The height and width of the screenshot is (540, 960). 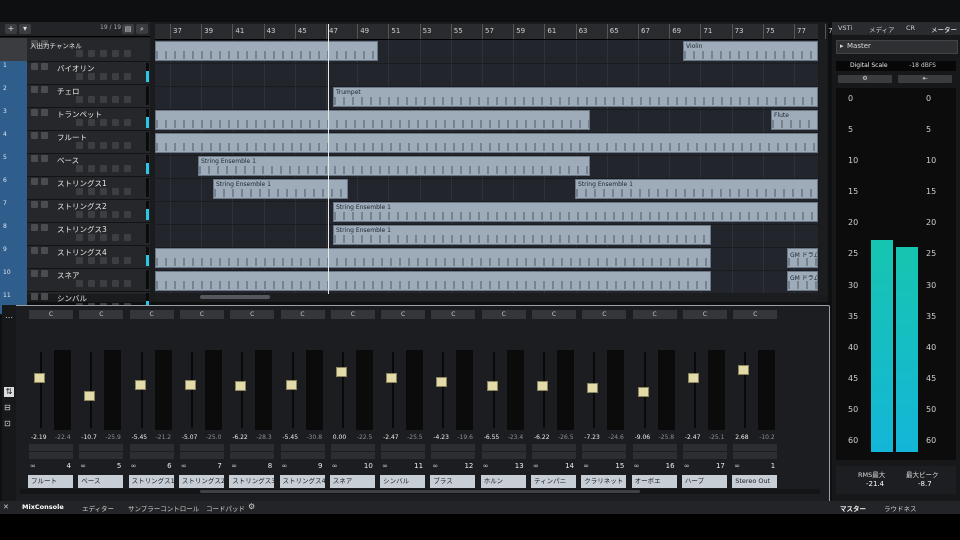 I want to click on channel-strip: C -2.19 -22.4 ∞ 4 フルート, so click(x=51, y=403).